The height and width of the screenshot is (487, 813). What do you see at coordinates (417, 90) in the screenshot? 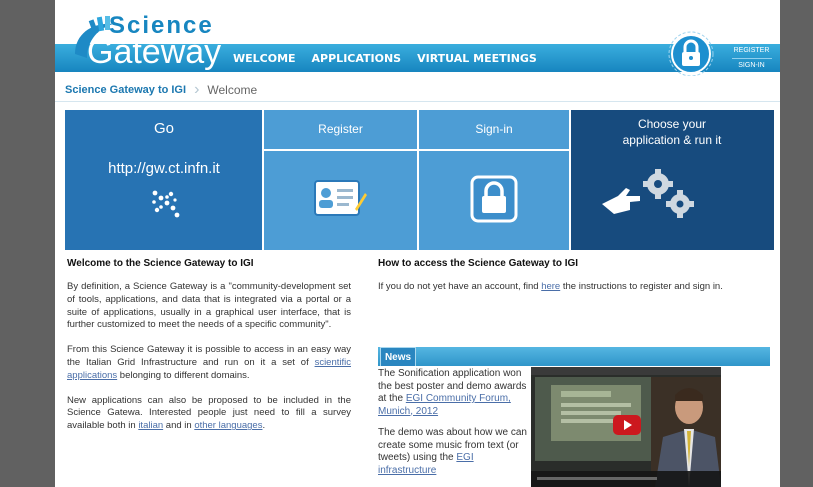
I see `breadcrumb: Science Gateway to IGI › Welcome` at bounding box center [417, 90].